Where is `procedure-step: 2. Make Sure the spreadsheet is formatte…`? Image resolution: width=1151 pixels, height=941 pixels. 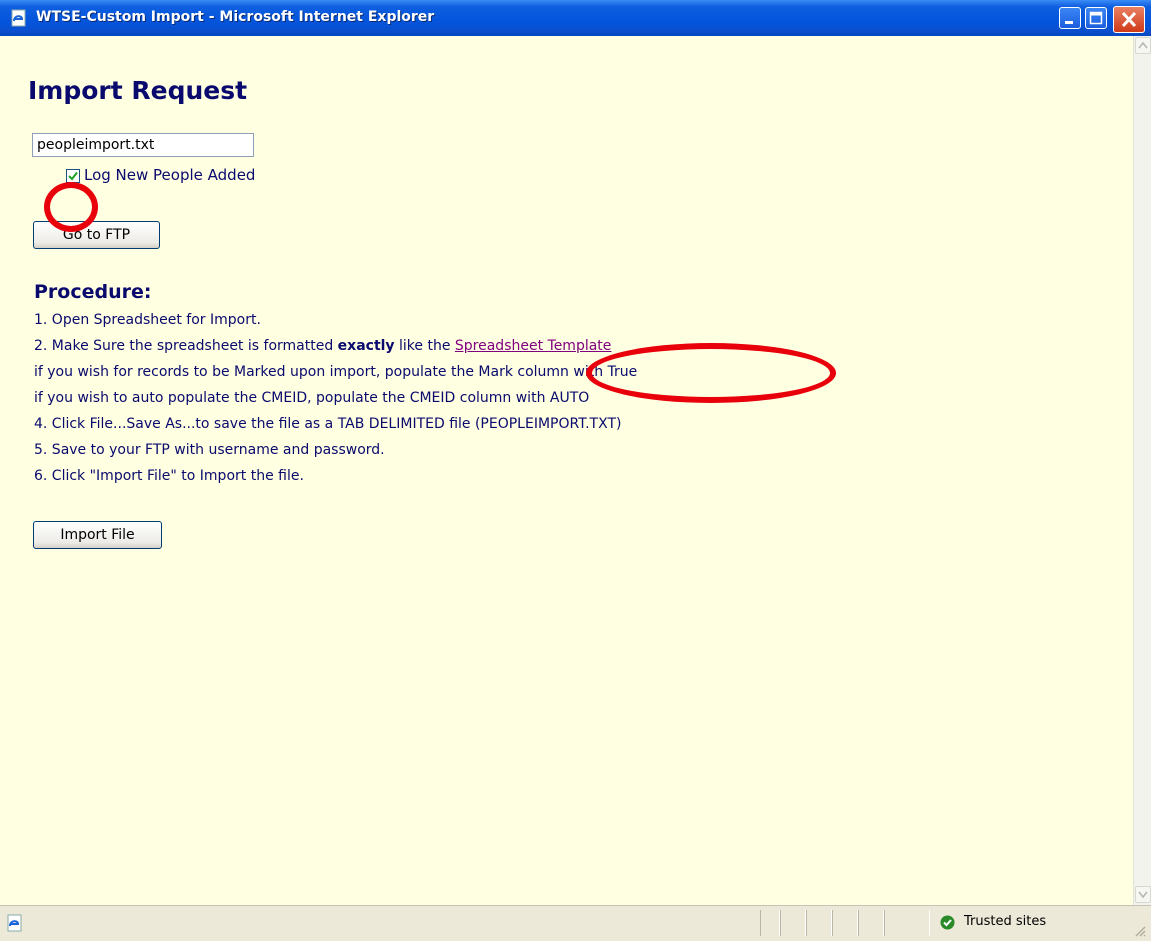 procedure-step: 2. Make Sure the spreadsheet is formatte… is located at coordinates (335, 349).